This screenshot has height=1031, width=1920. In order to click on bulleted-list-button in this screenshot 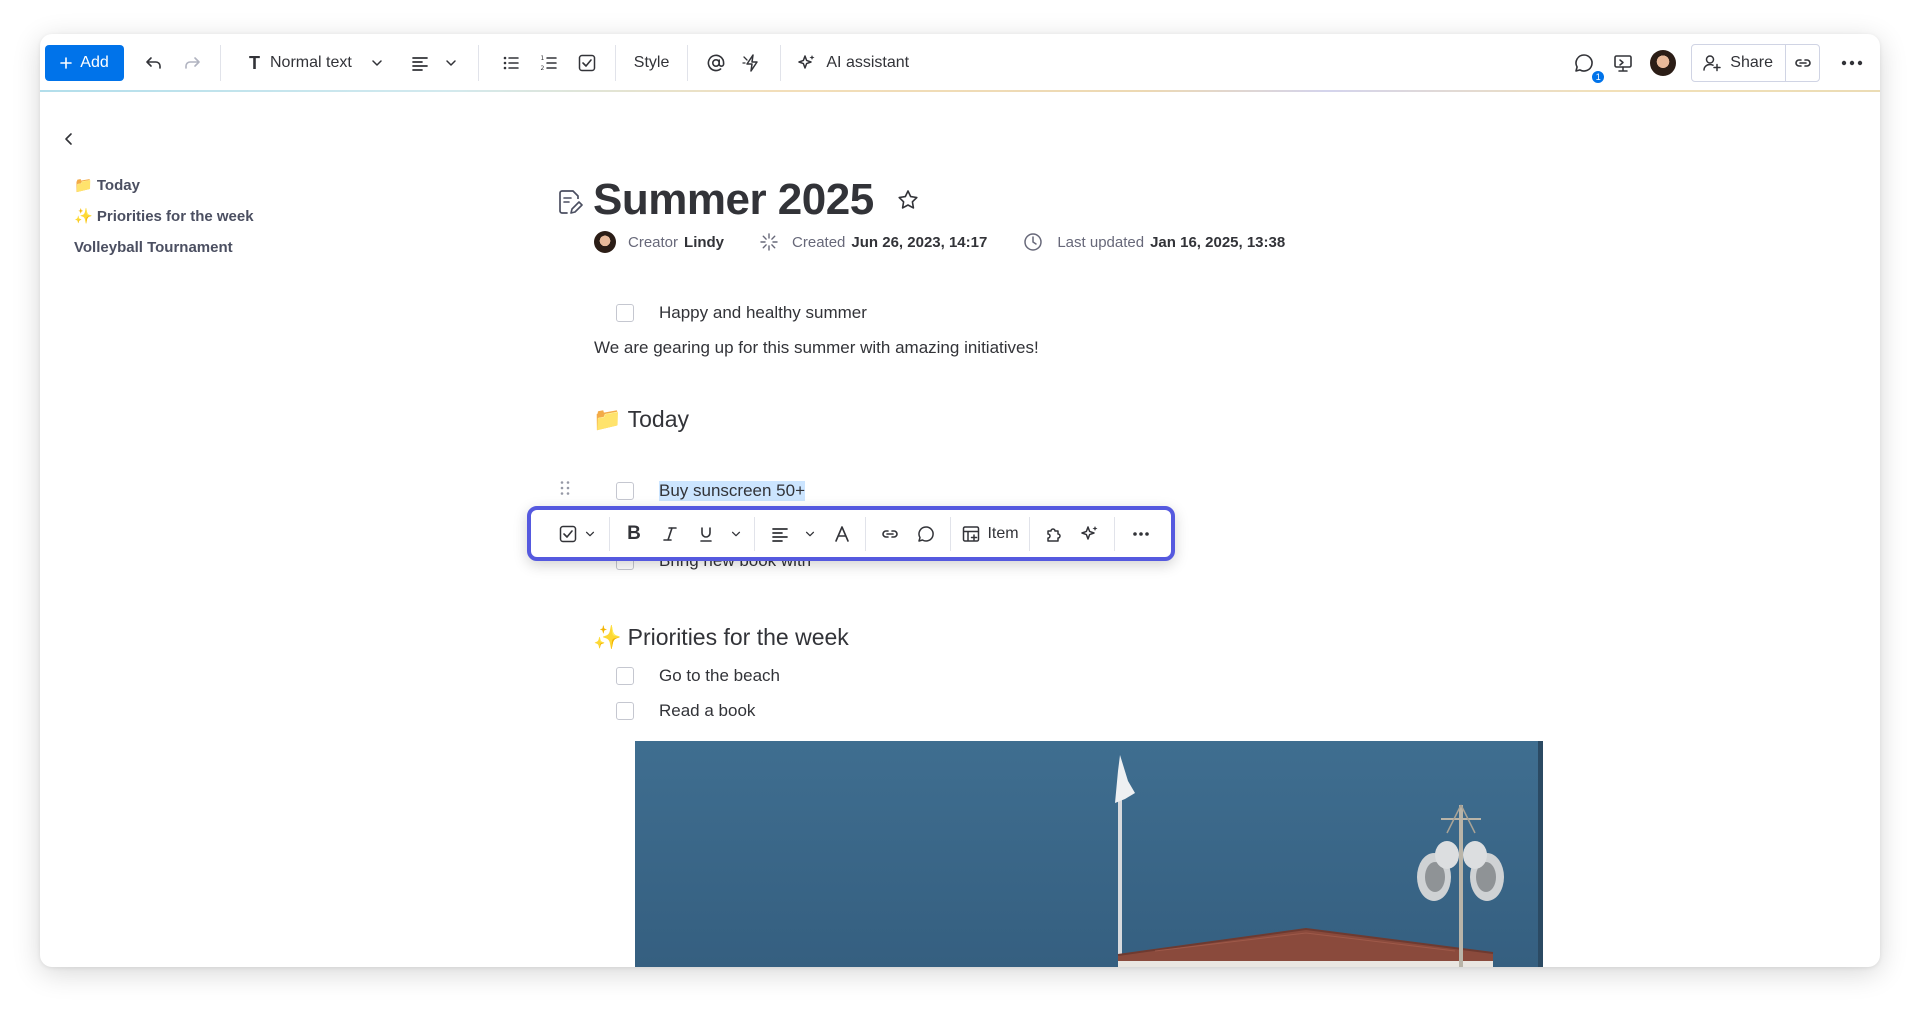, I will do `click(511, 63)`.